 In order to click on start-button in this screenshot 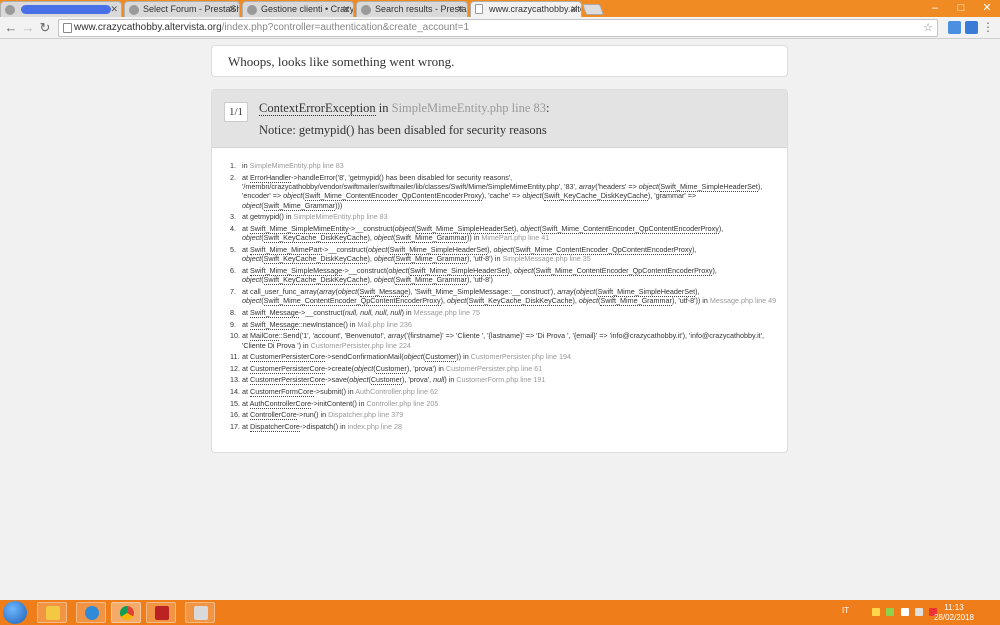, I will do `click(15, 612)`.